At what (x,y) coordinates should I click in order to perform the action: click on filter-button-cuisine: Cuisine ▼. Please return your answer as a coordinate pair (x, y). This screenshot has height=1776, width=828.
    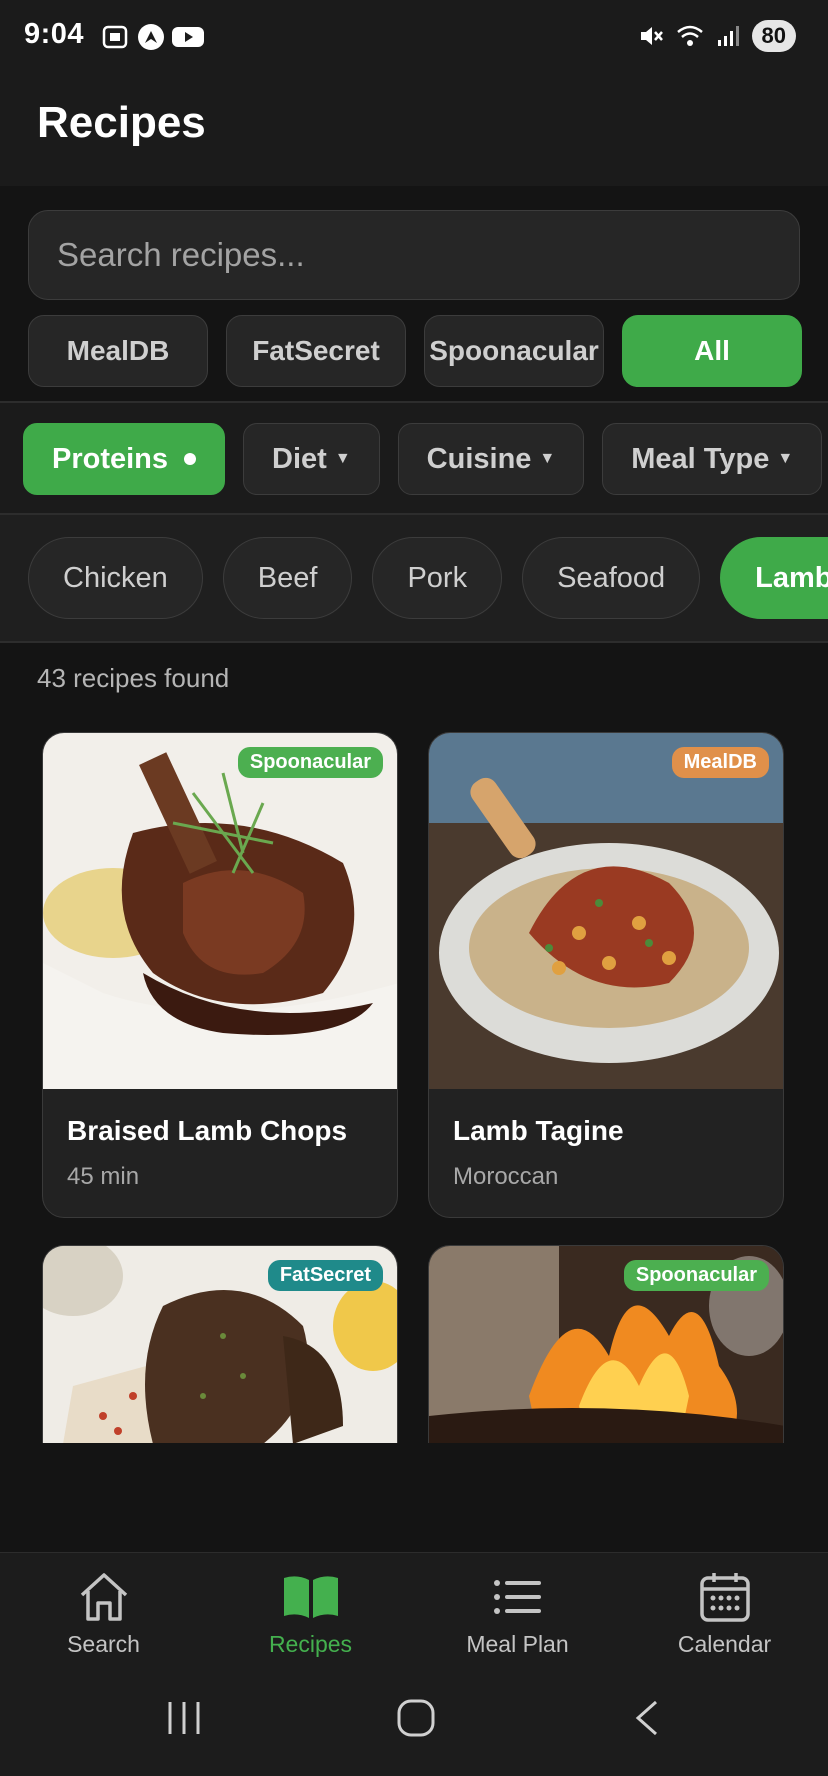
    Looking at the image, I should click on (491, 459).